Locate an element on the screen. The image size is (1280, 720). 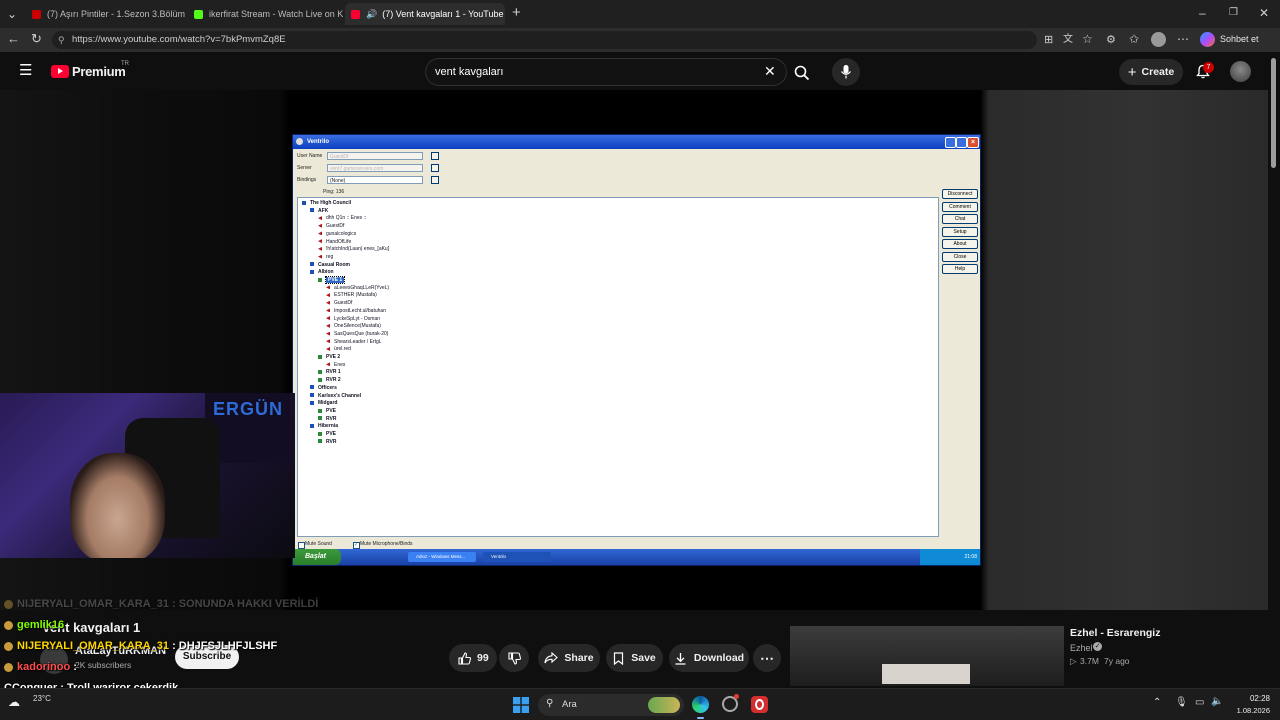
taskbar-date: 1.08.2026 is located at coordinates (1249, 710).